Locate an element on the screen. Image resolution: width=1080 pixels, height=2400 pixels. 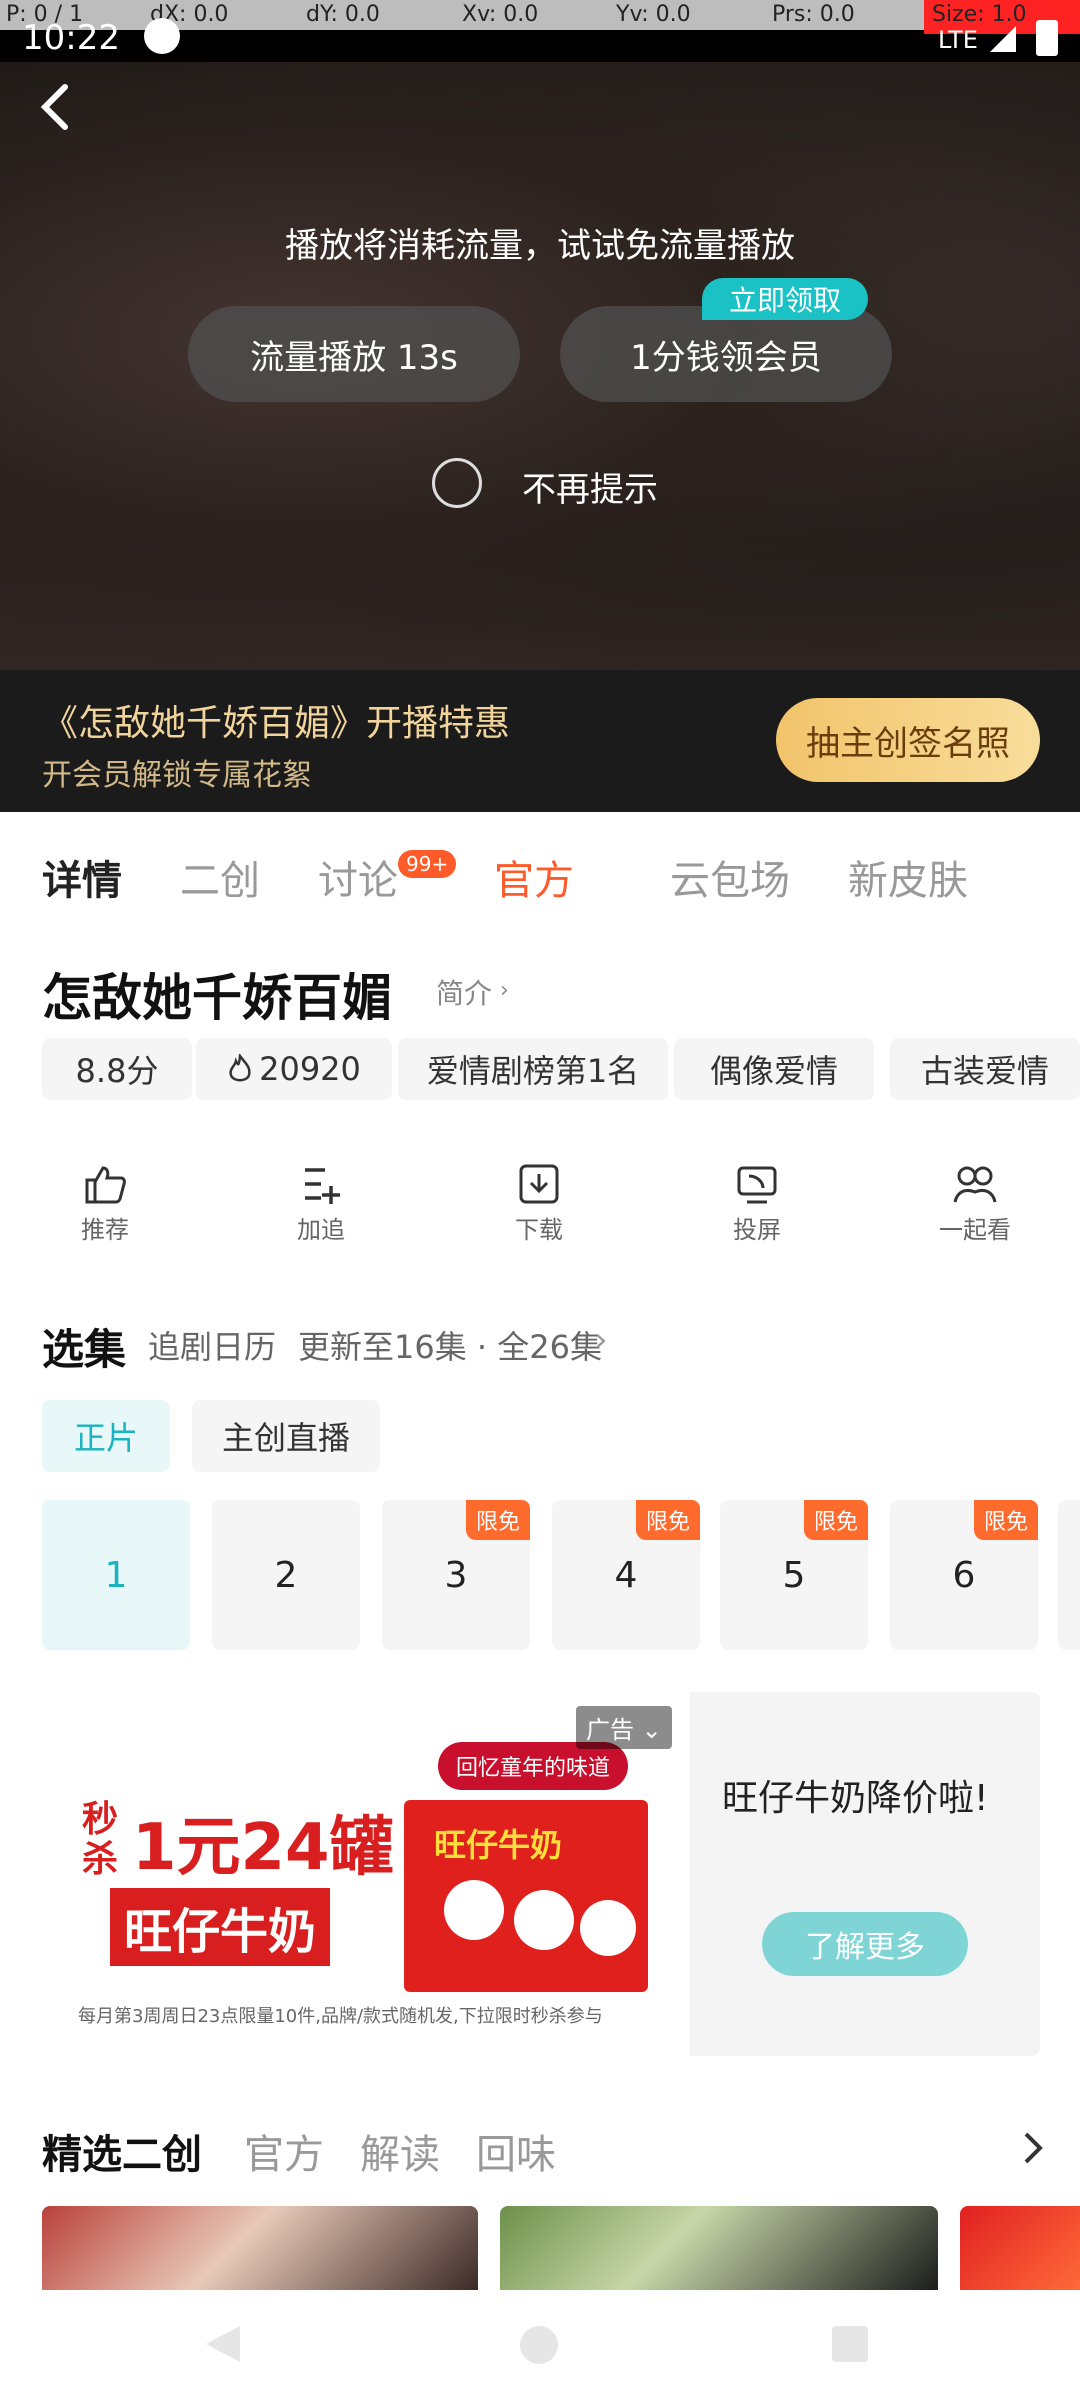
debug-dy: dY: 0.0 is located at coordinates (343, 14).